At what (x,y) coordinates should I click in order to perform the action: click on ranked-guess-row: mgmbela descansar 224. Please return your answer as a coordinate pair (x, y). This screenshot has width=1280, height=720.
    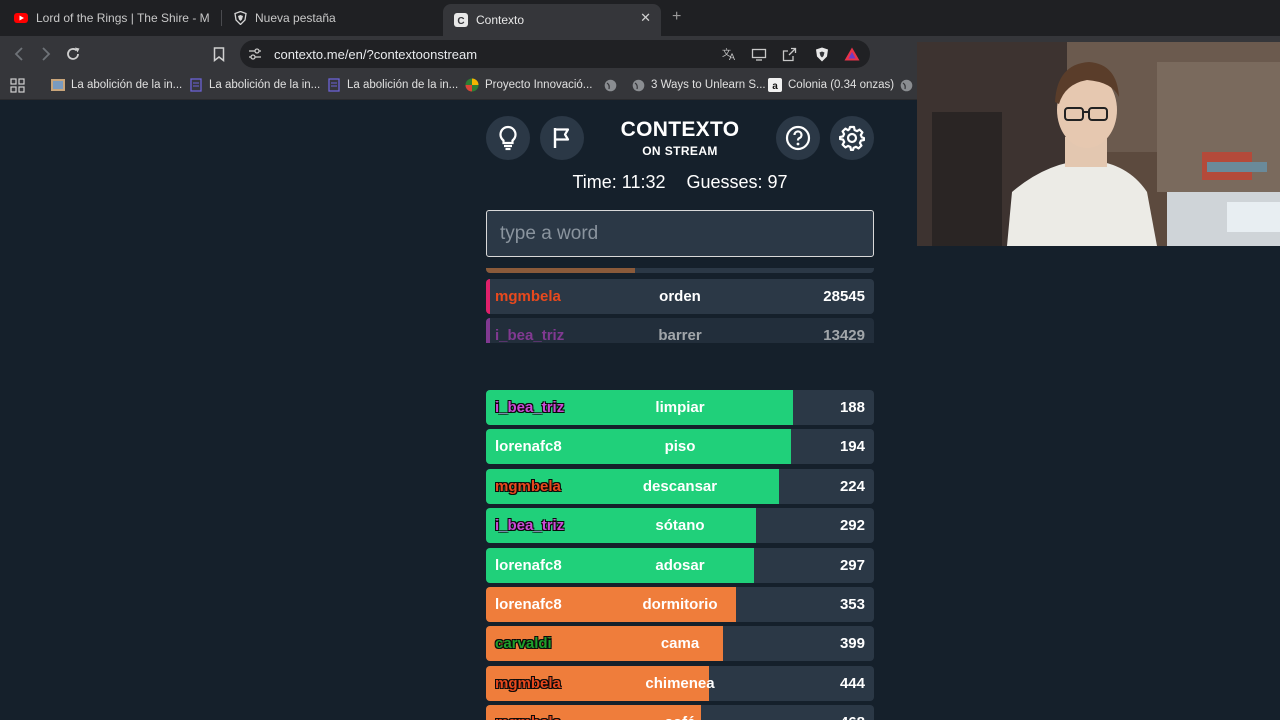
    Looking at the image, I should click on (680, 486).